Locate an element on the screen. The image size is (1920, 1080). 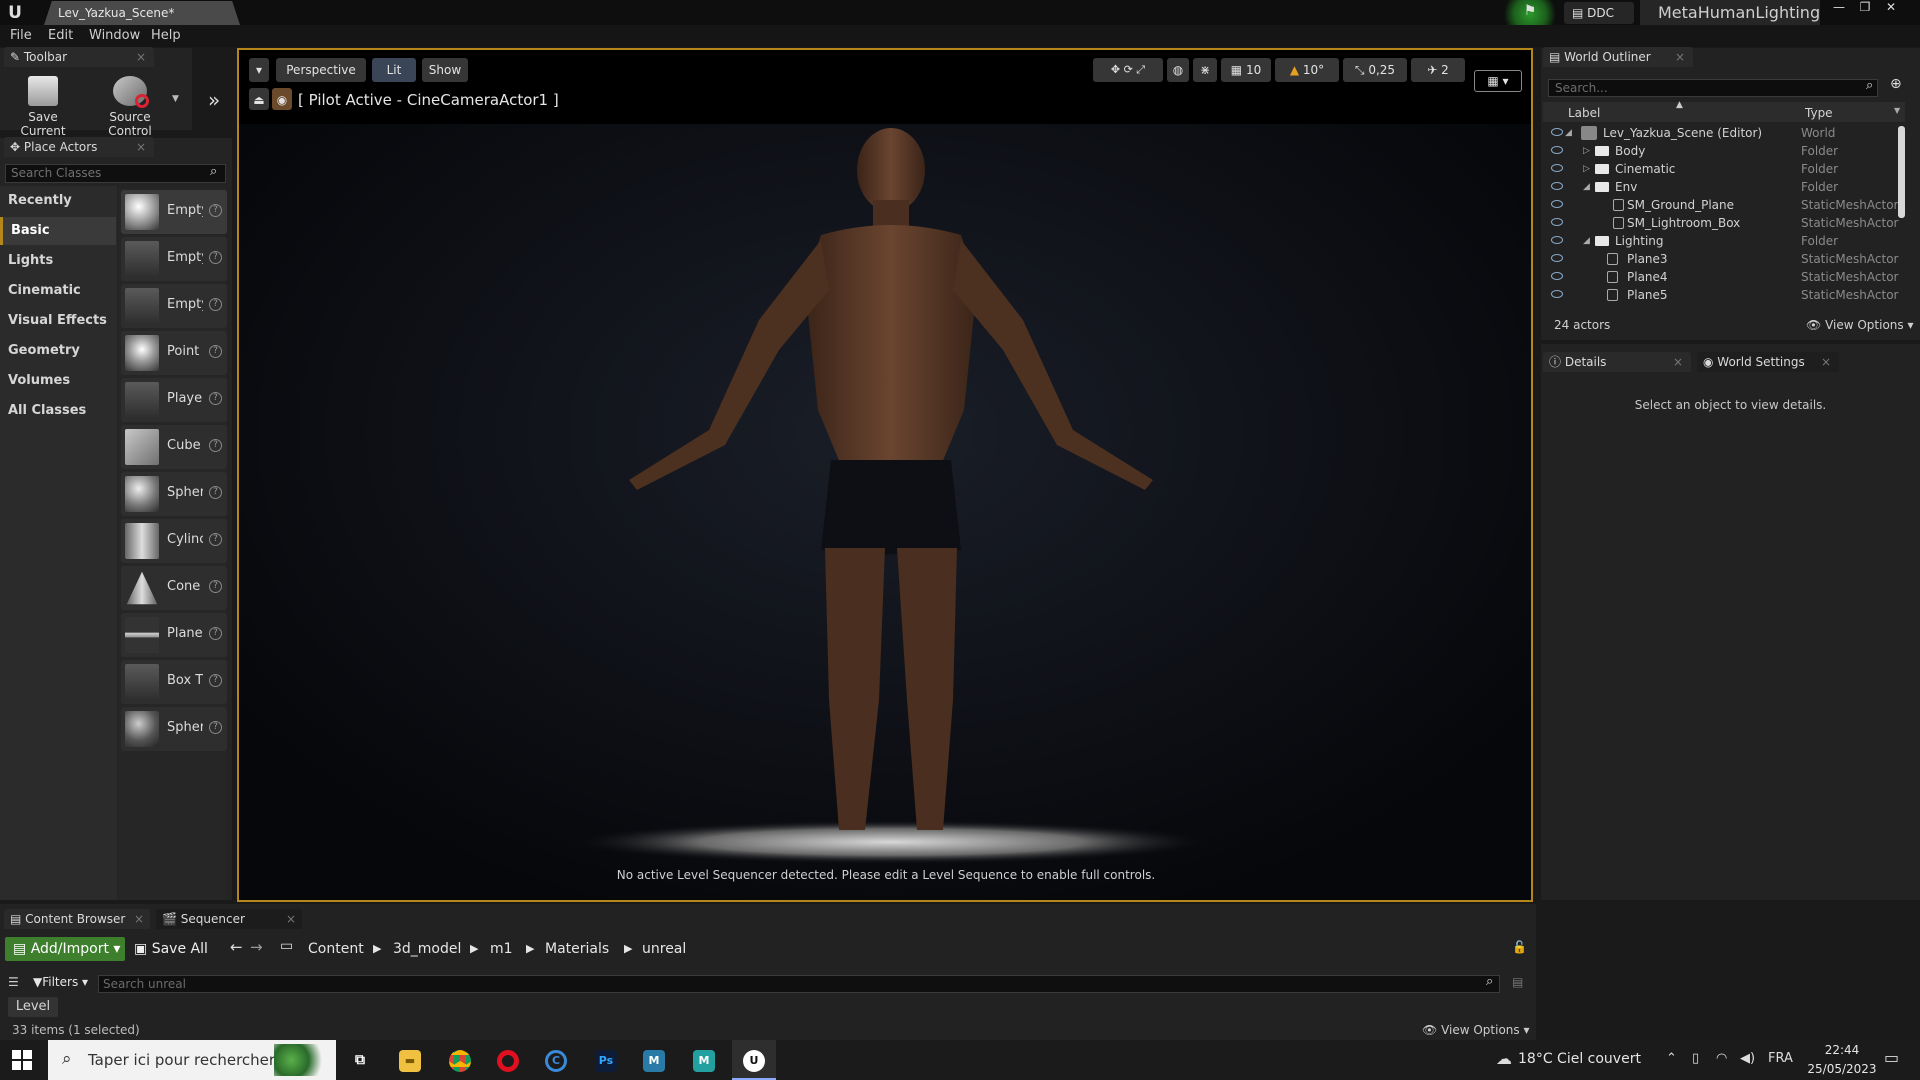
folder-browse-icon: ▭ is located at coordinates (286, 946).